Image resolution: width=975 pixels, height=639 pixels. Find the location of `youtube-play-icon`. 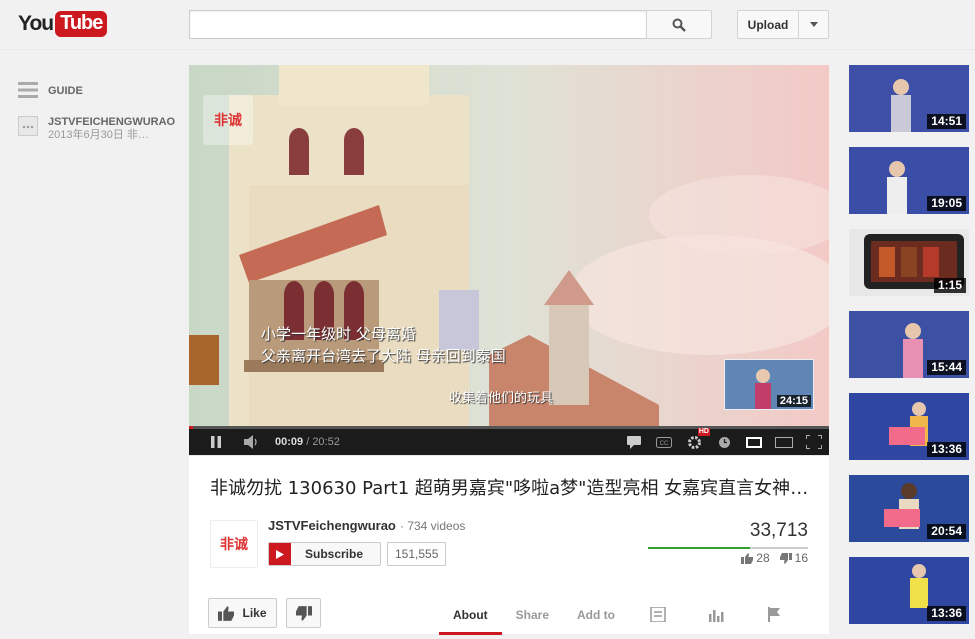

youtube-play-icon is located at coordinates (280, 554).